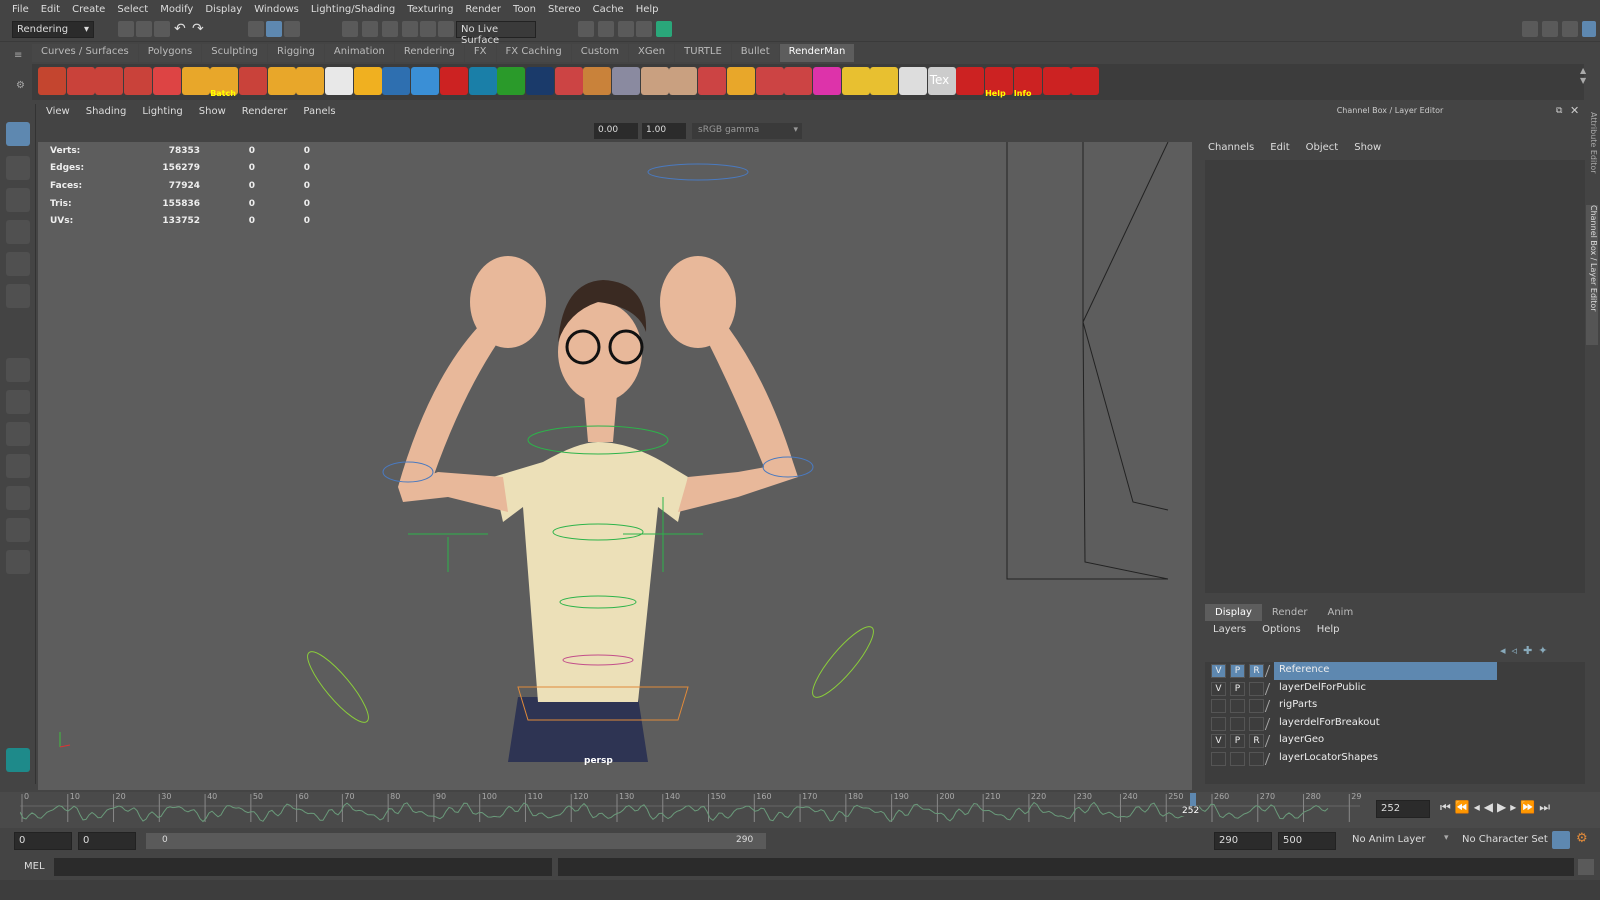 Image resolution: width=1600 pixels, height=900 pixels. I want to click on viewport-menu-lighting: Lighting, so click(162, 114).